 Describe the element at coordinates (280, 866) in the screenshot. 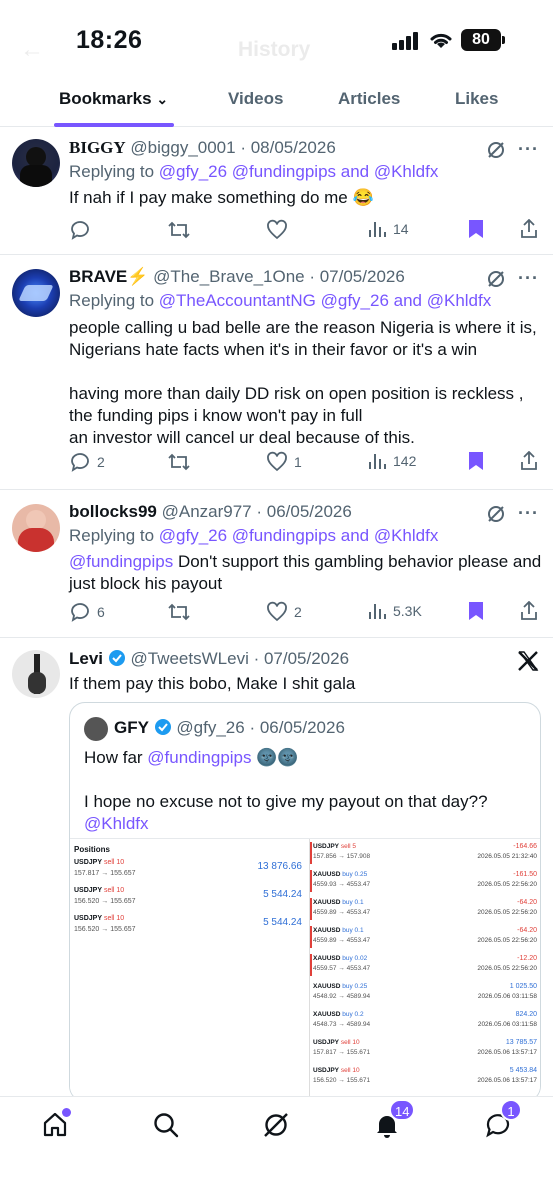

I see `position-pnl: 13 876.66` at that location.